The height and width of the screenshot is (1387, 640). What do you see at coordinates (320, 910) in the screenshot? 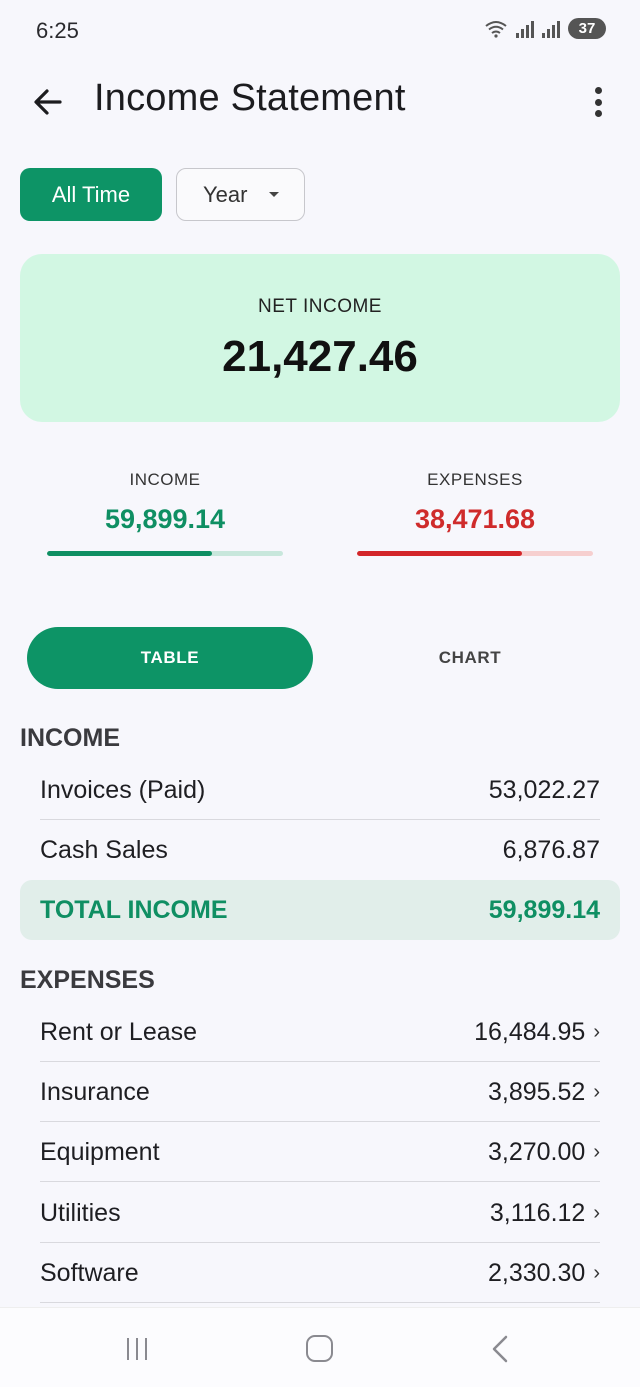
I see `total-income-row: TOTAL INCOME 59,899.14` at bounding box center [320, 910].